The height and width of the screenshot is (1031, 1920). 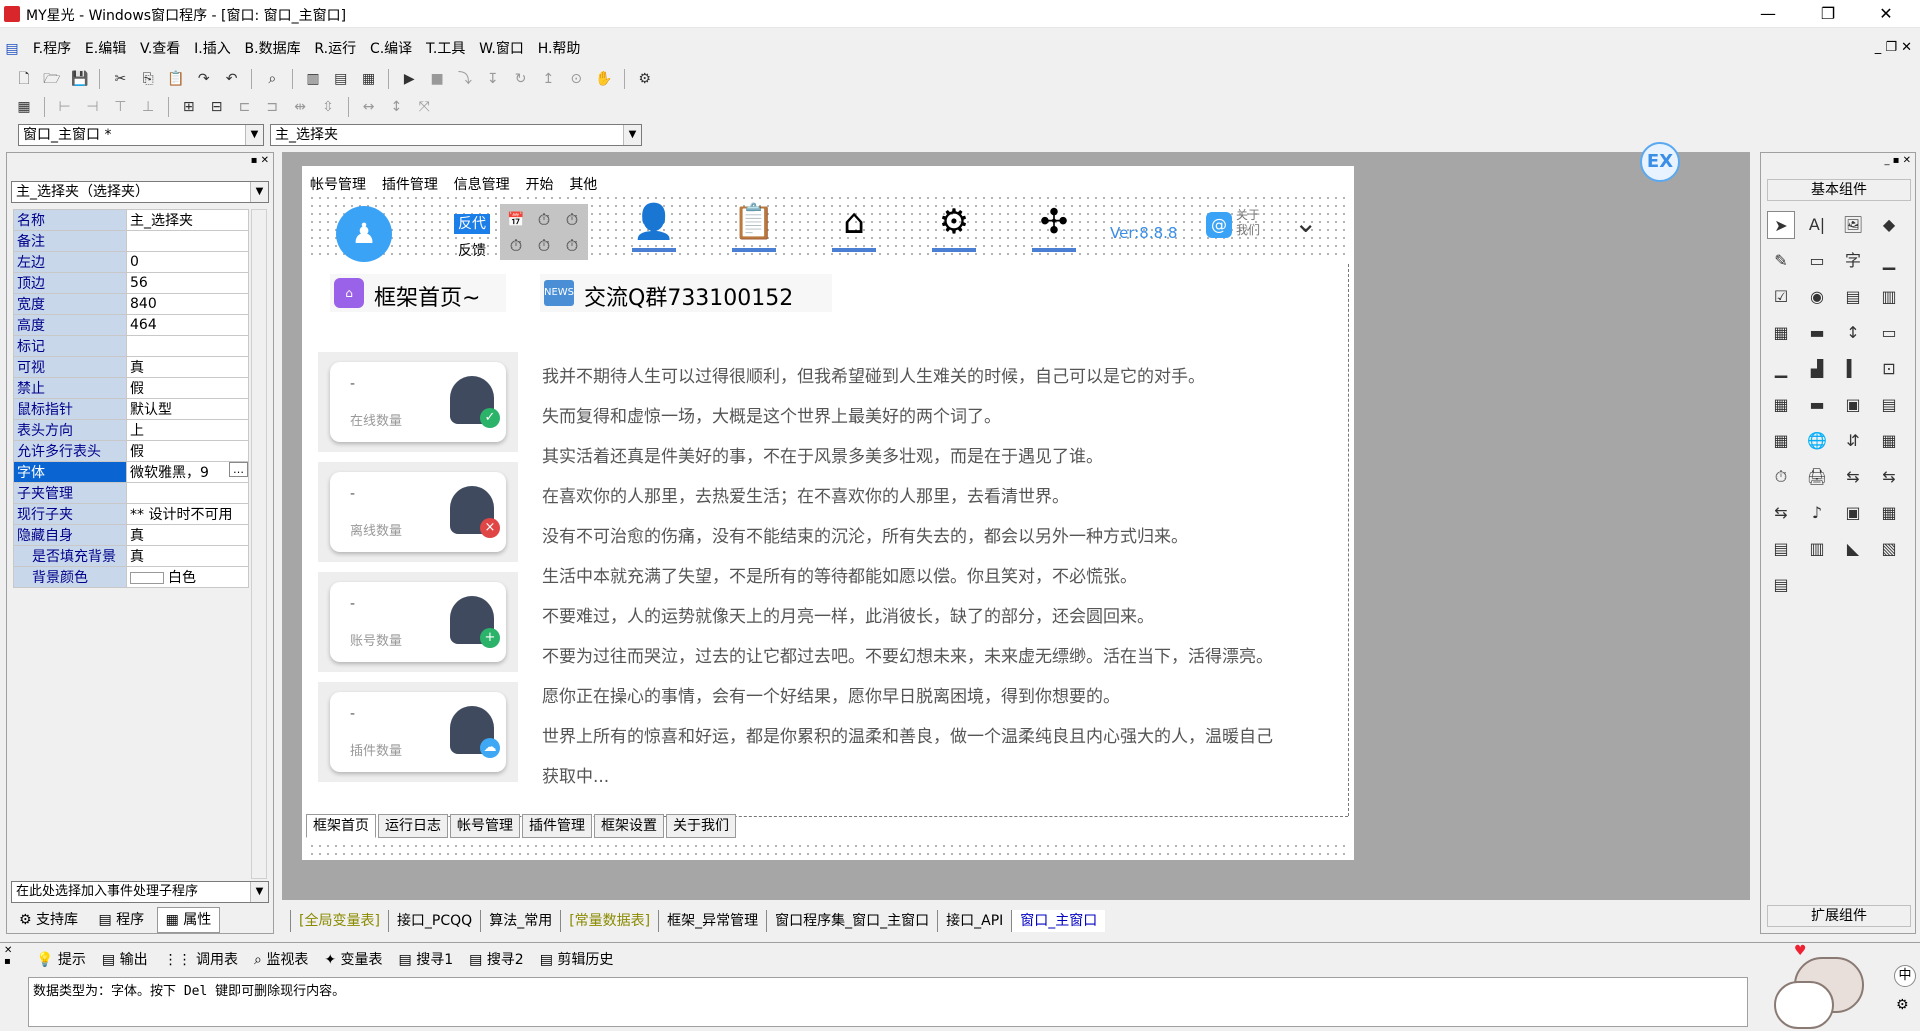 What do you see at coordinates (974, 921) in the screenshot?
I see `code-tab: 接口_API` at bounding box center [974, 921].